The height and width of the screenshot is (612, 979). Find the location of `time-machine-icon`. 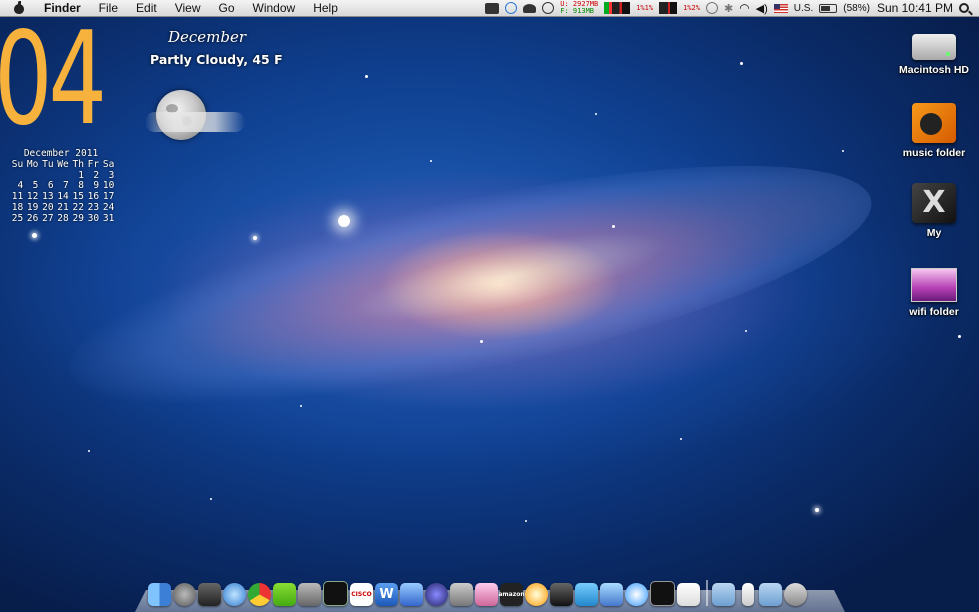

time-machine-icon is located at coordinates (711, 8).